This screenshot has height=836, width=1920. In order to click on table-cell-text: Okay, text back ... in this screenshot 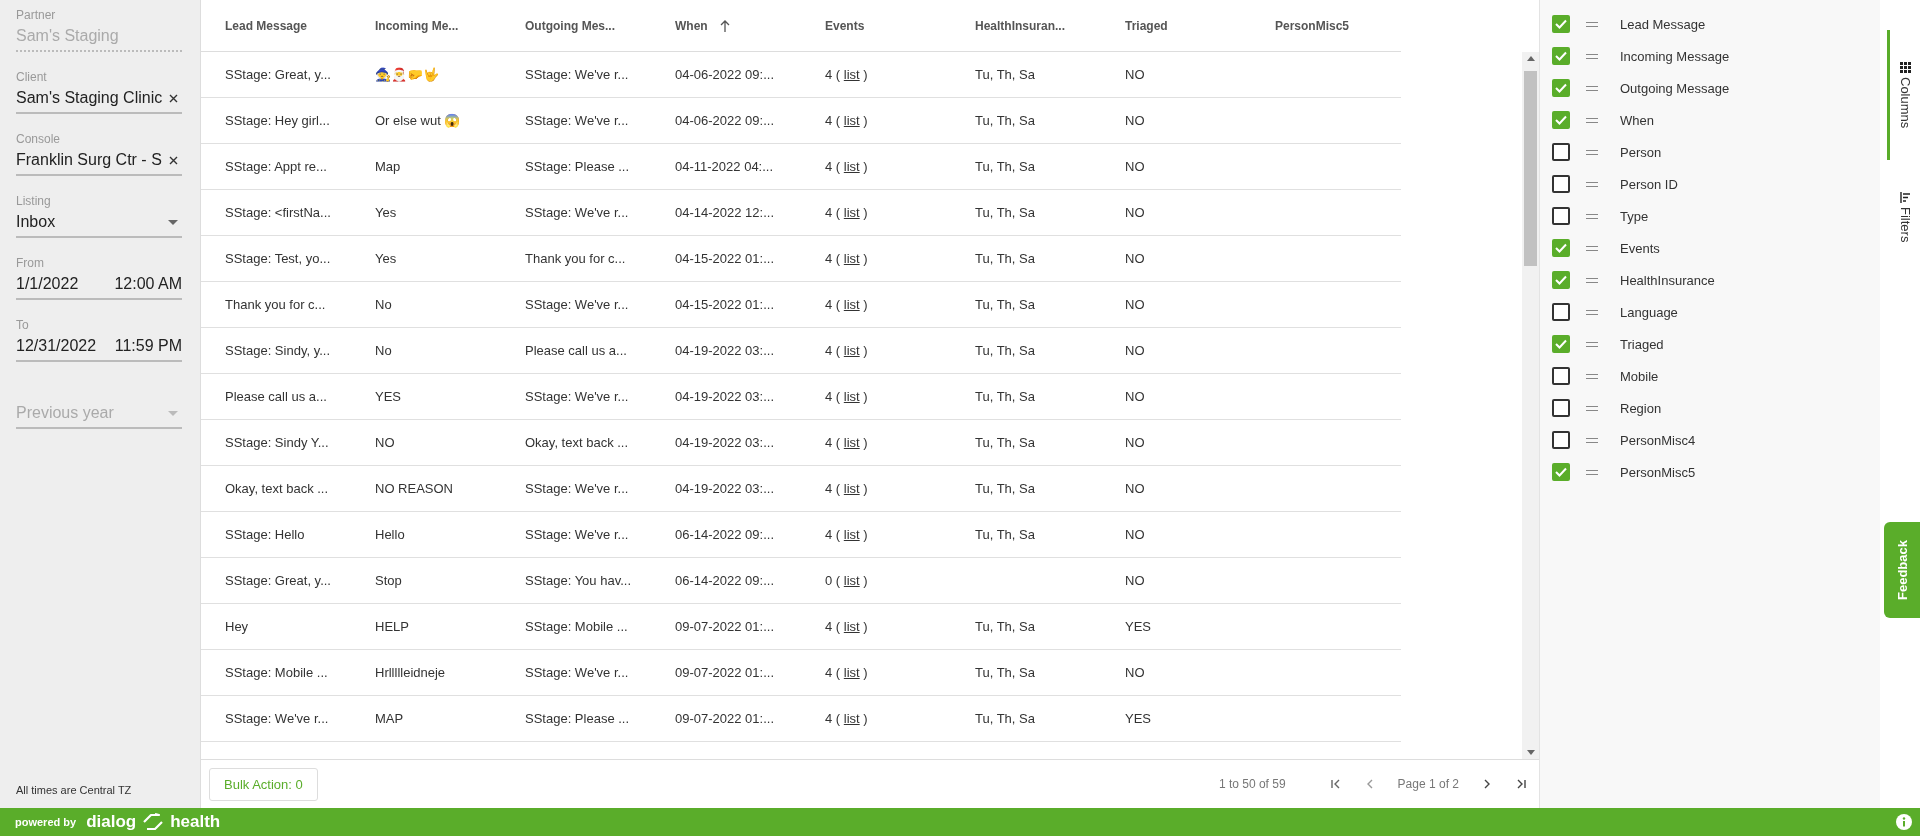, I will do `click(577, 442)`.